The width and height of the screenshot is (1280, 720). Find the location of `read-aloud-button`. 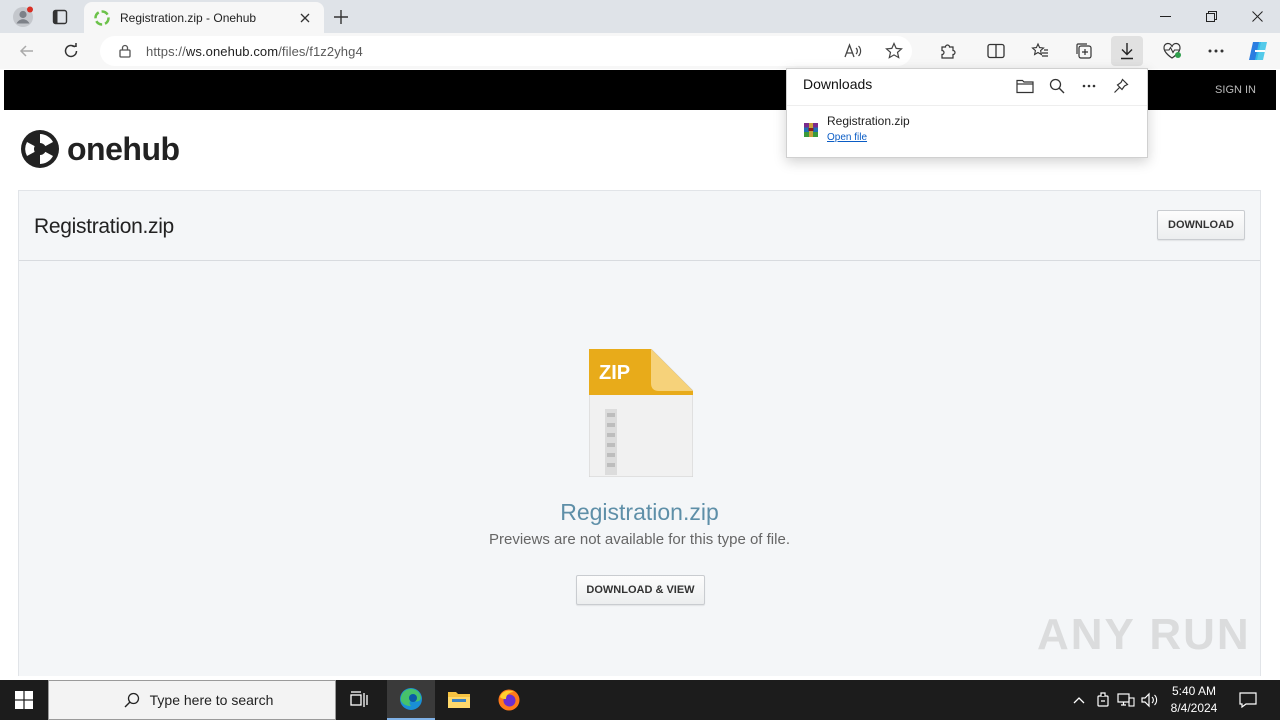

read-aloud-button is located at coordinates (853, 51).